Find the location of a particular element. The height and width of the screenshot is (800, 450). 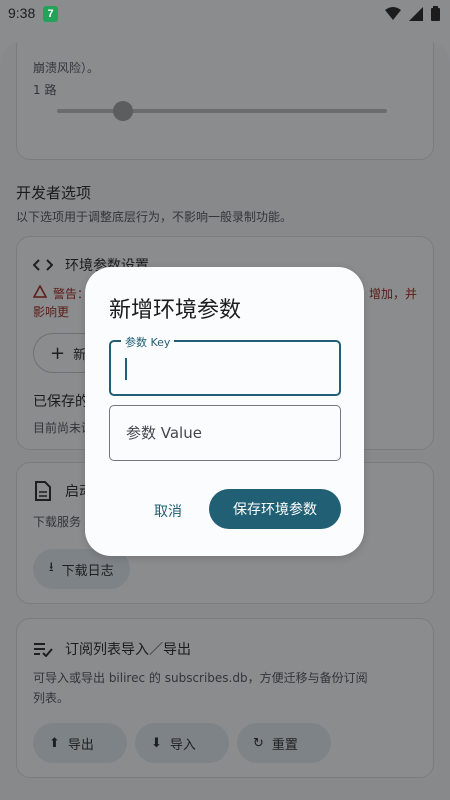

reset-button-label: 重置 is located at coordinates (284, 745).